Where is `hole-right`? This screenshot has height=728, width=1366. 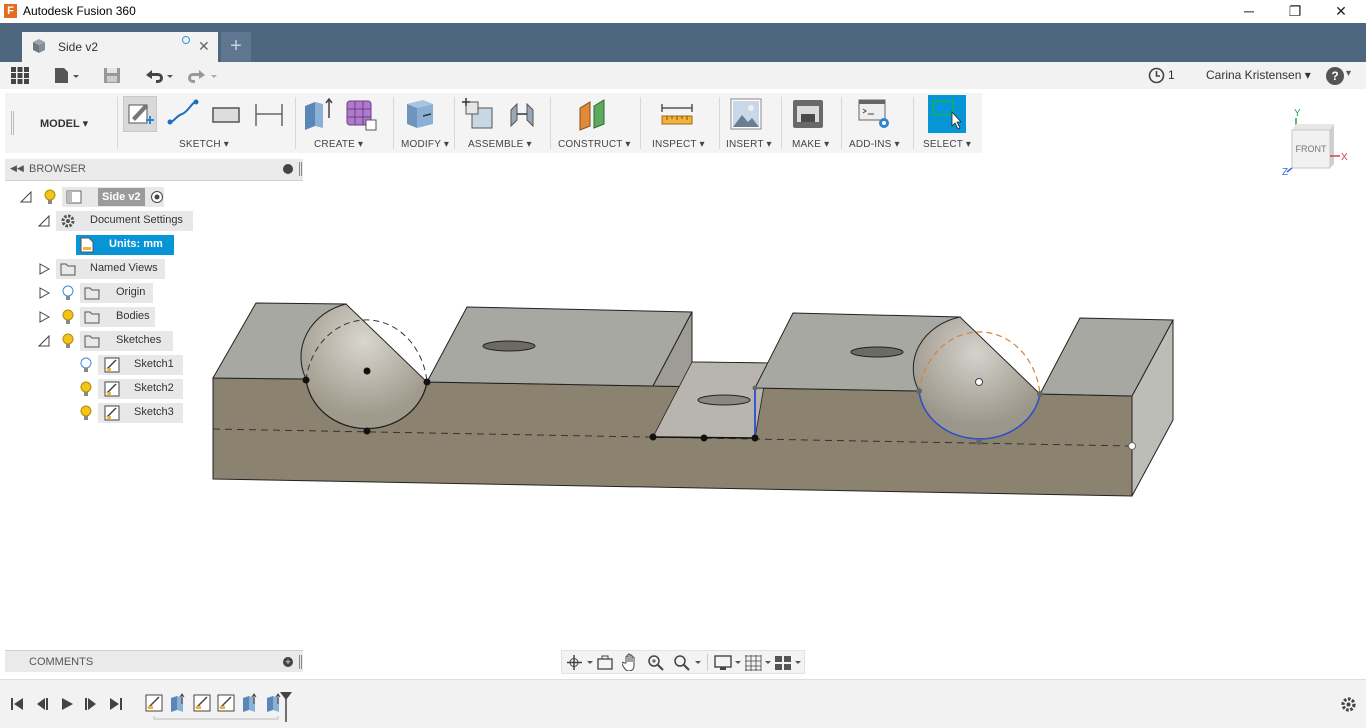
hole-right is located at coordinates (877, 352).